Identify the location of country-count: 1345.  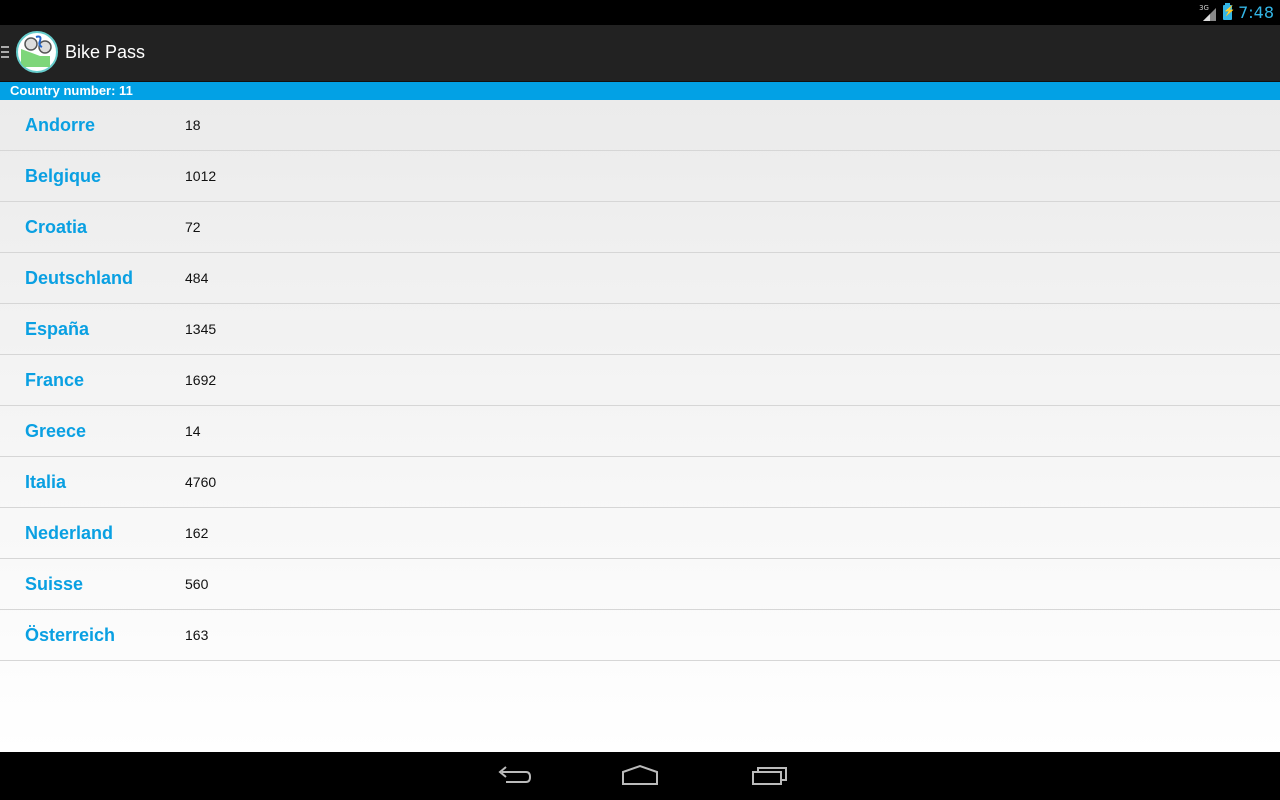
(201, 329).